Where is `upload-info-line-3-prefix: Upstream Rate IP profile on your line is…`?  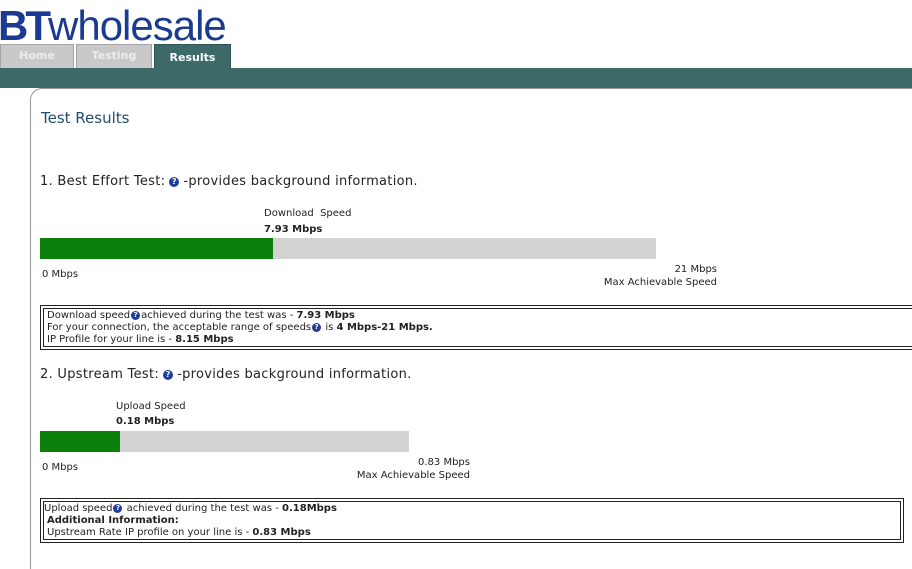
upload-info-line-3-prefix: Upstream Rate IP profile on your line is… is located at coordinates (150, 532).